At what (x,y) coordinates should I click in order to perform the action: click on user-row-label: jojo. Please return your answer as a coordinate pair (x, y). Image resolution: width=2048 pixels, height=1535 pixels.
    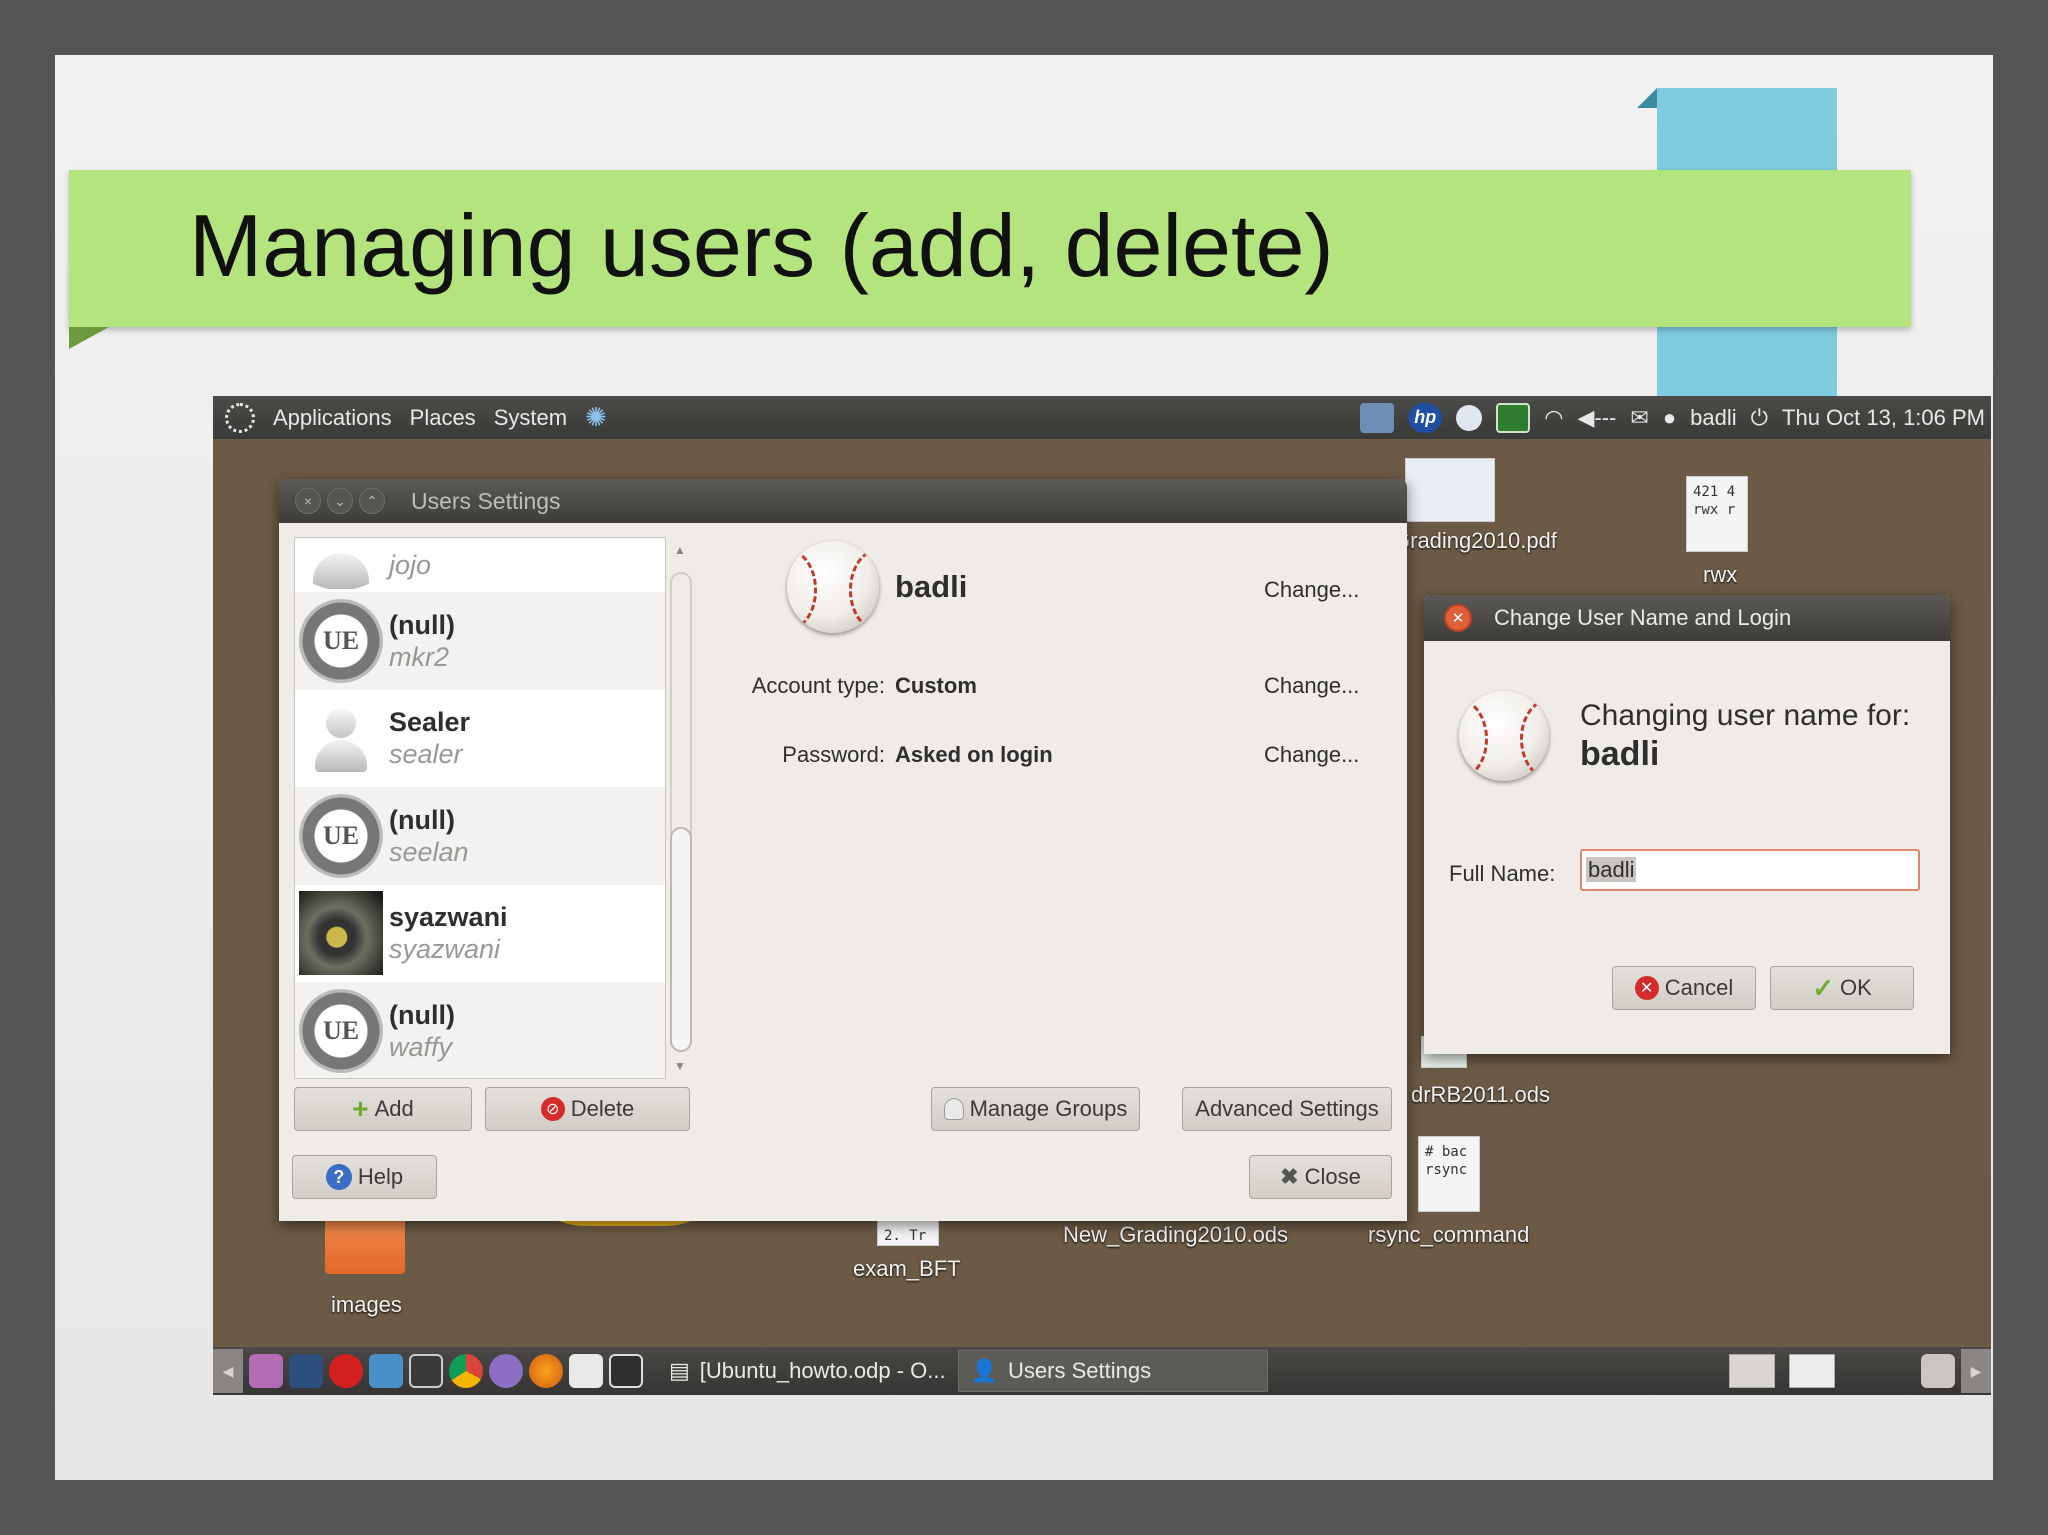
    Looking at the image, I should click on (410, 565).